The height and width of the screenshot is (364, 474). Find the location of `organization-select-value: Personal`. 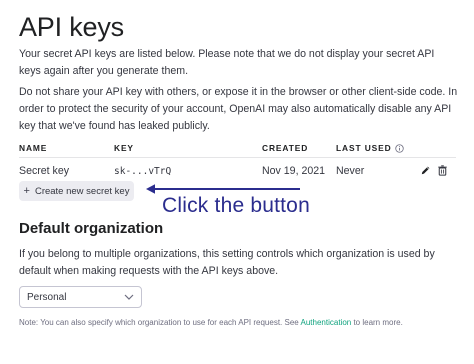

organization-select-value: Personal is located at coordinates (47, 297).